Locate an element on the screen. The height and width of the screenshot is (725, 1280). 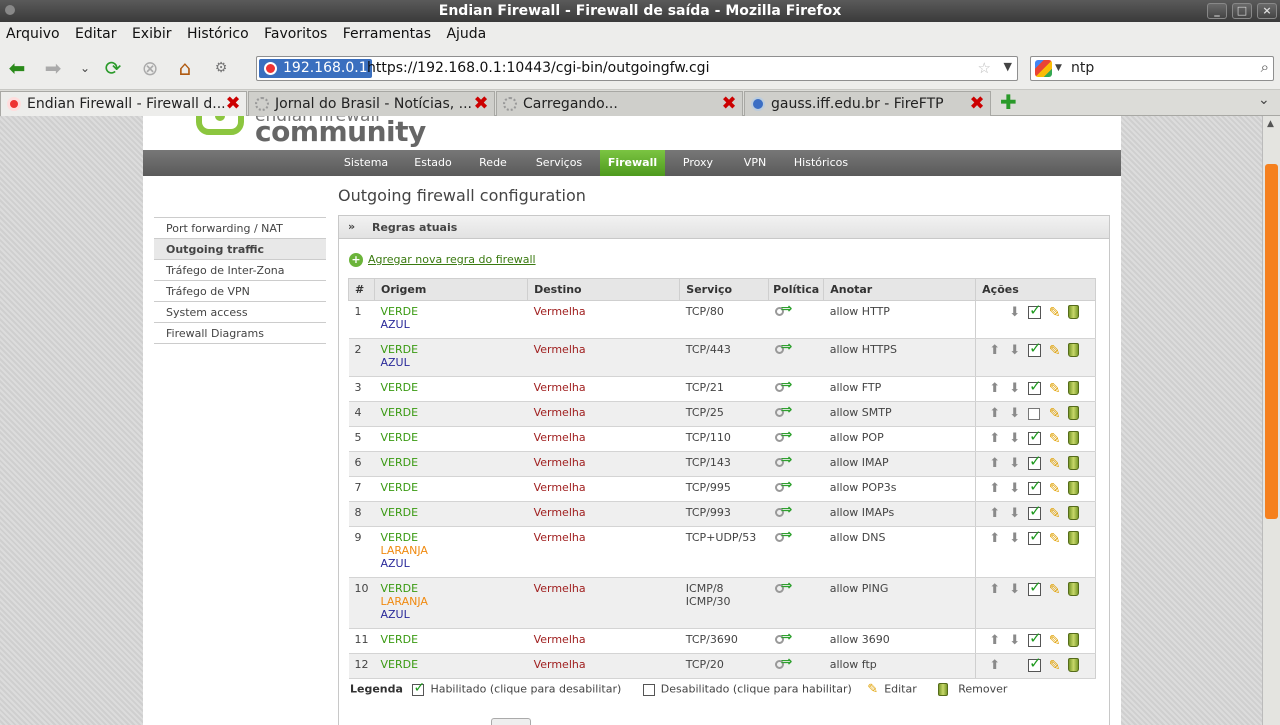
new-tab-plus-icon: ✚ is located at coordinates (1008, 102).